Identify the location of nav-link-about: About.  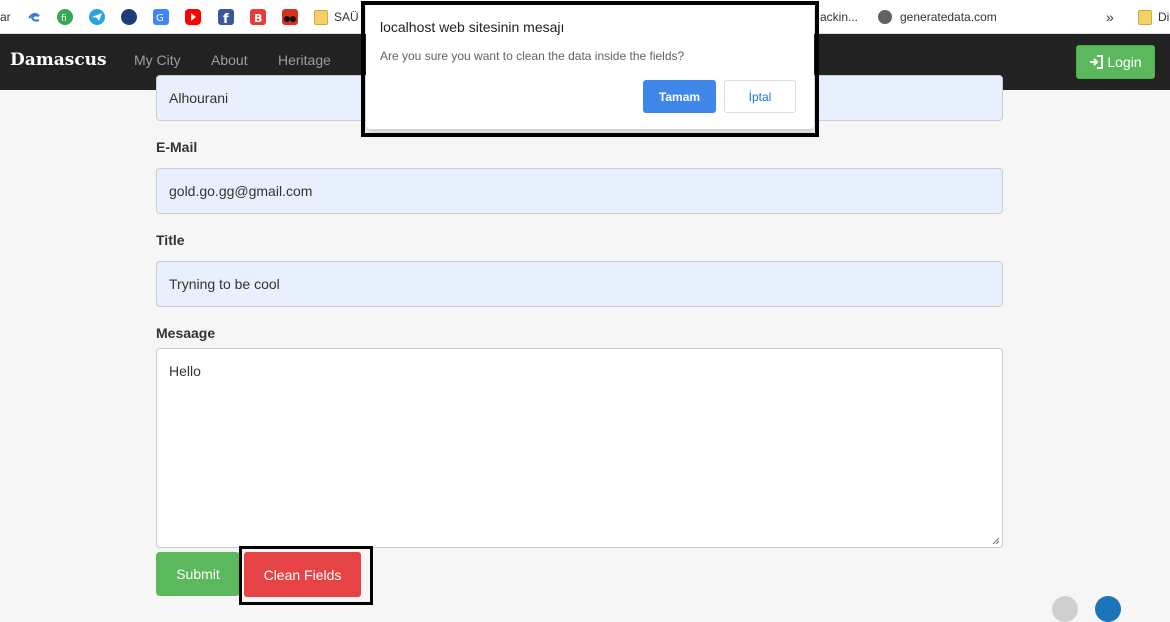
(229, 60).